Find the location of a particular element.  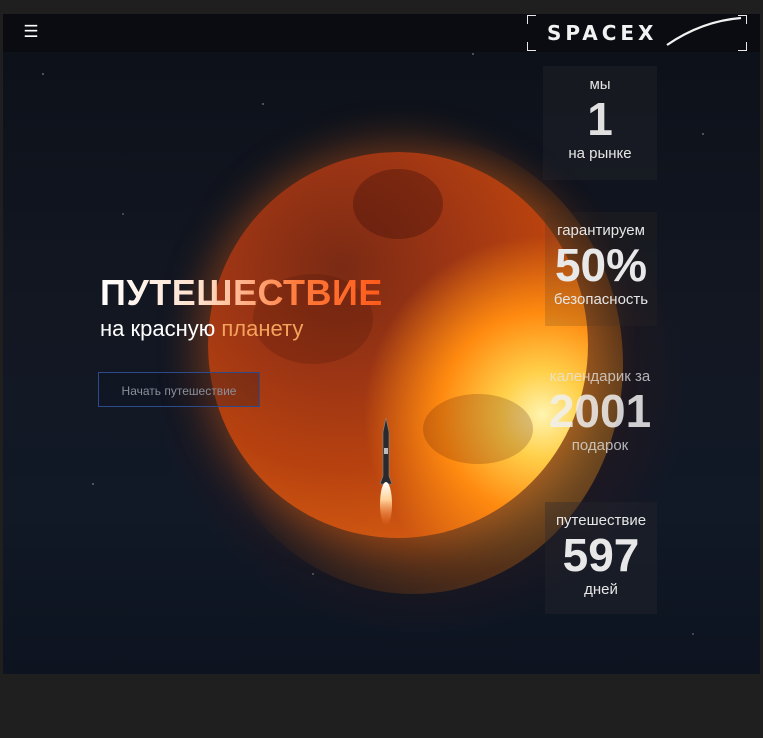

stat-caption: на рынке is located at coordinates (600, 153).